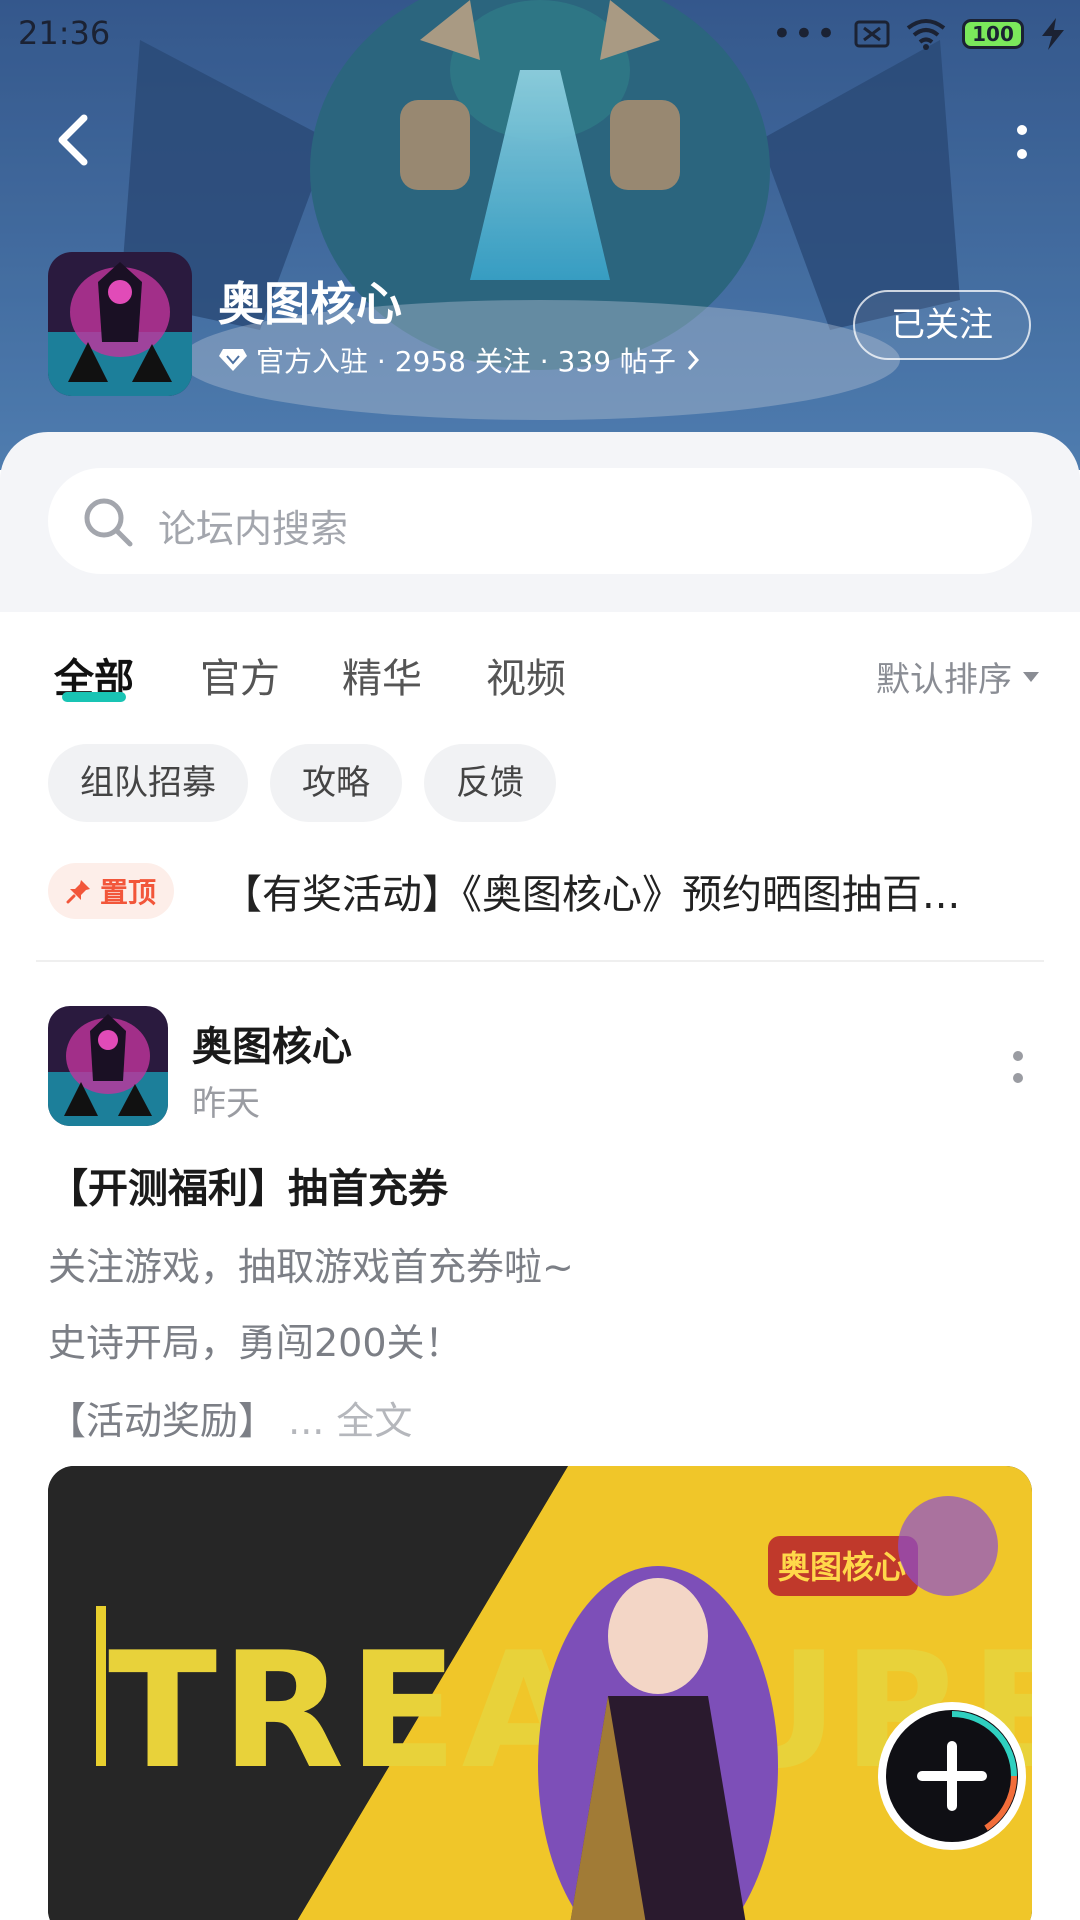  I want to click on forum-logo, so click(120, 324).